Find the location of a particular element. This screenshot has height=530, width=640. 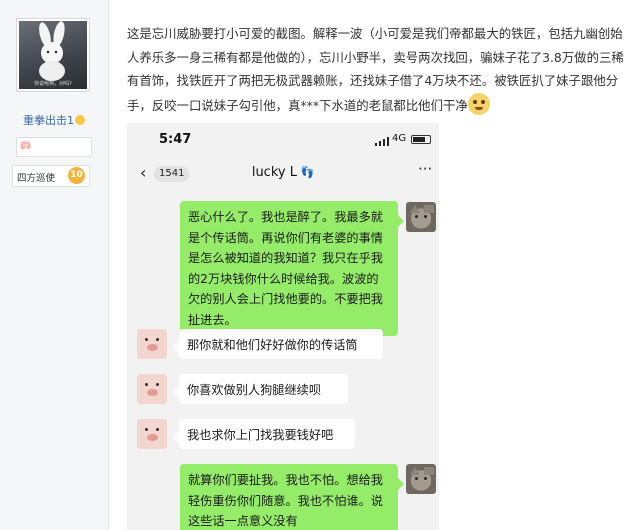

rabbit-figure is located at coordinates (52, 51).